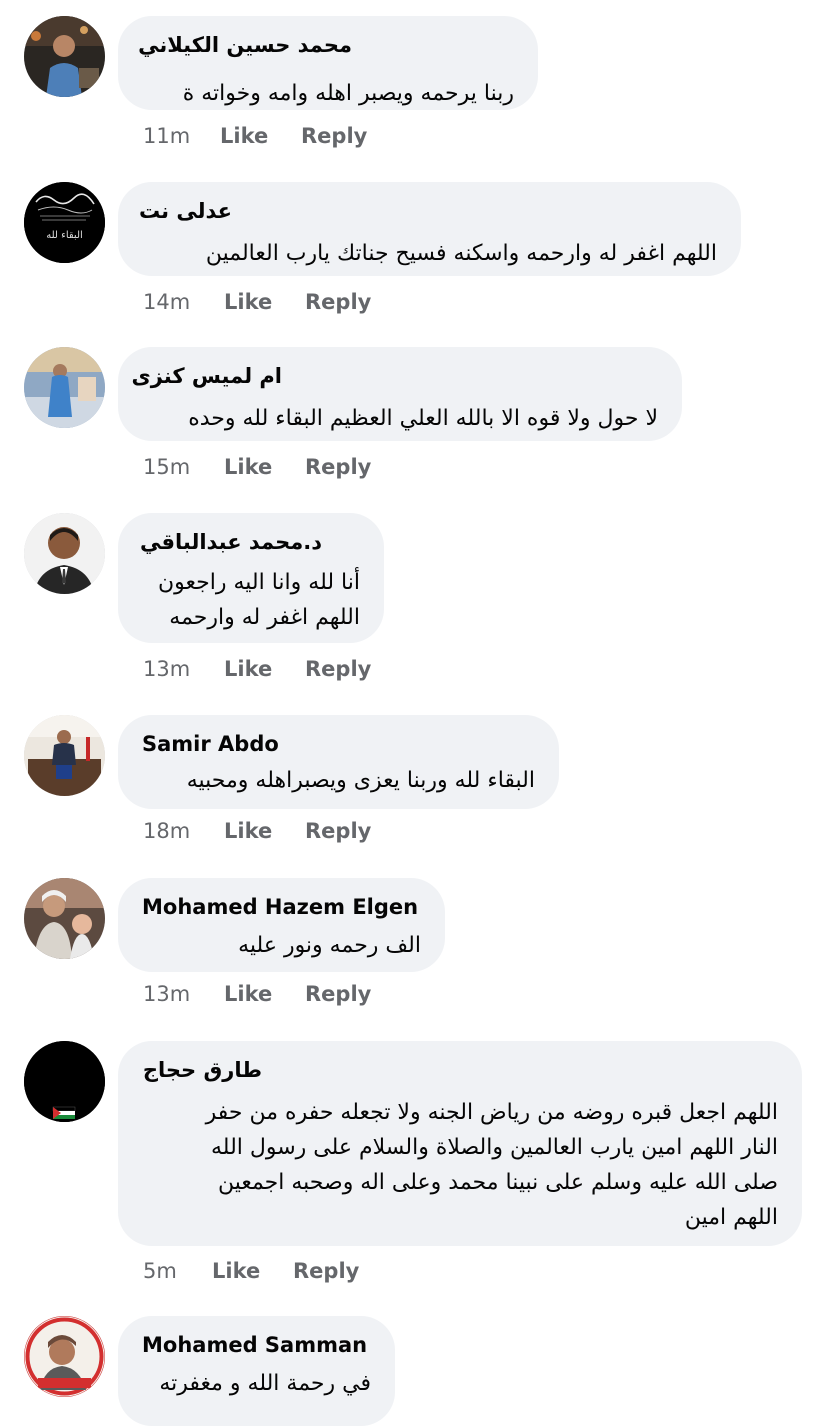  Describe the element at coordinates (166, 831) in the screenshot. I see `comment-timestamp: 18m` at that location.